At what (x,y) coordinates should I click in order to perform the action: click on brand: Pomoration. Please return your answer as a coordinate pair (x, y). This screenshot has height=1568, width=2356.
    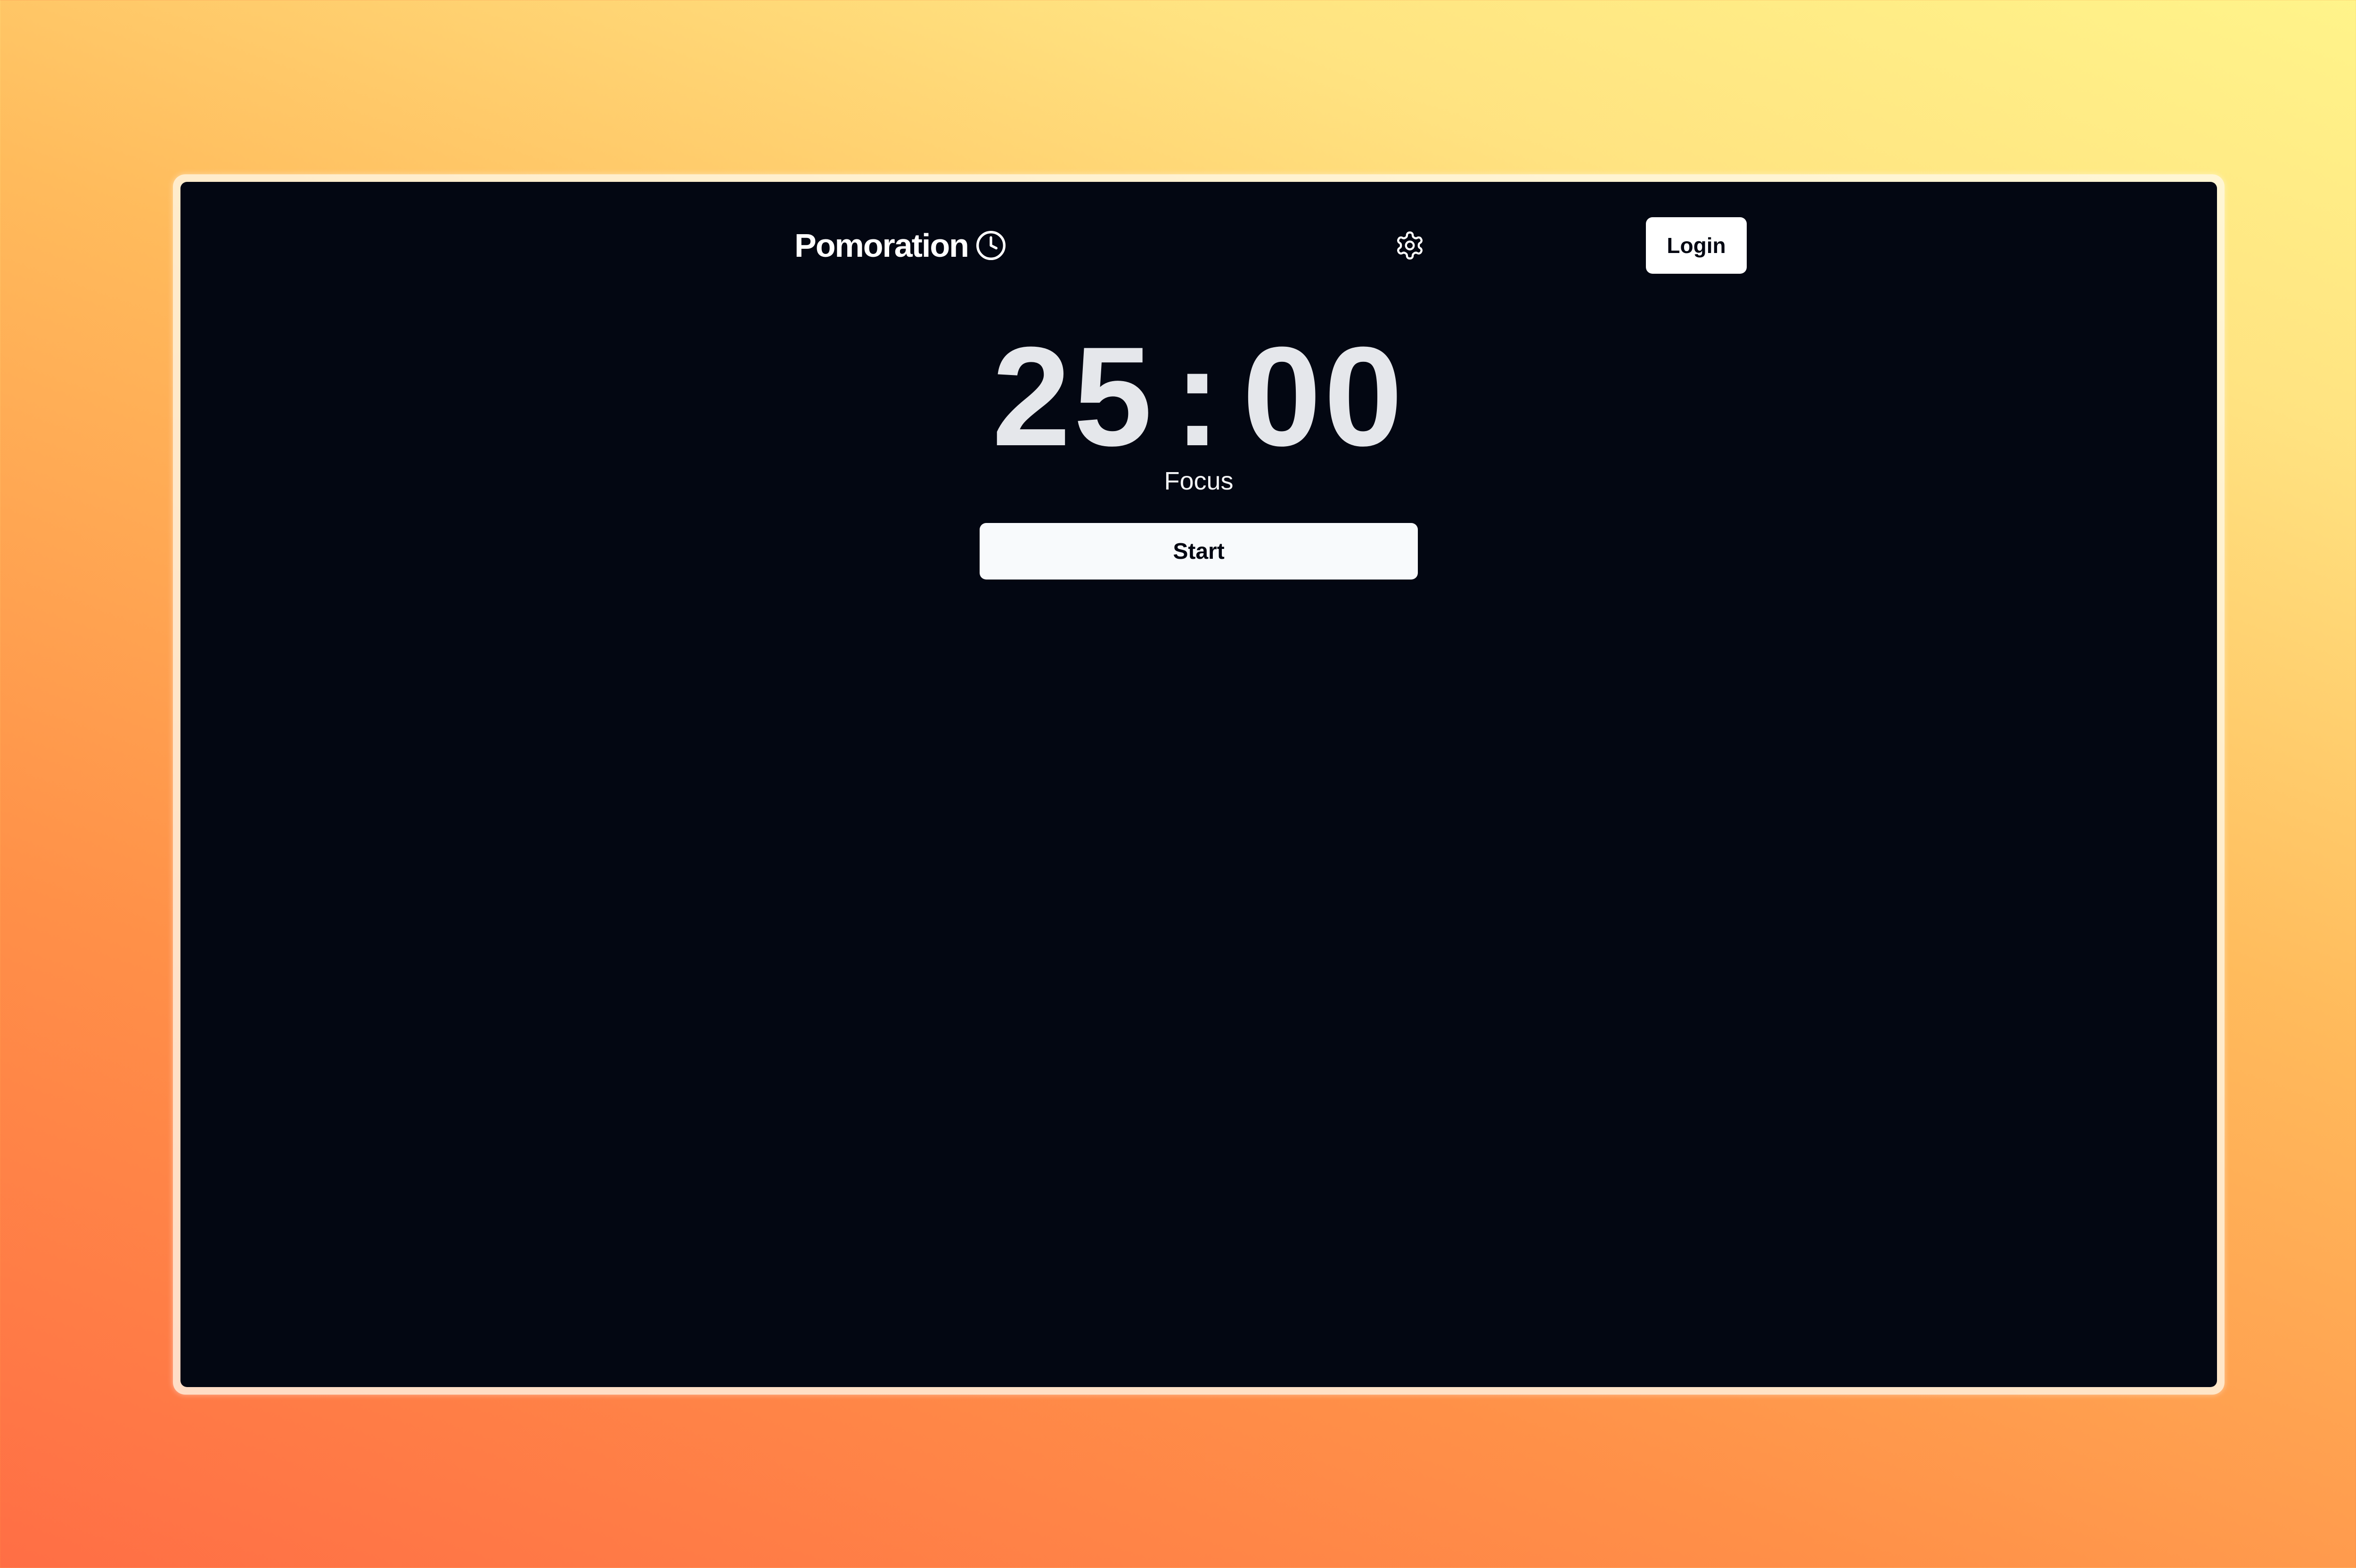
    Looking at the image, I should click on (900, 245).